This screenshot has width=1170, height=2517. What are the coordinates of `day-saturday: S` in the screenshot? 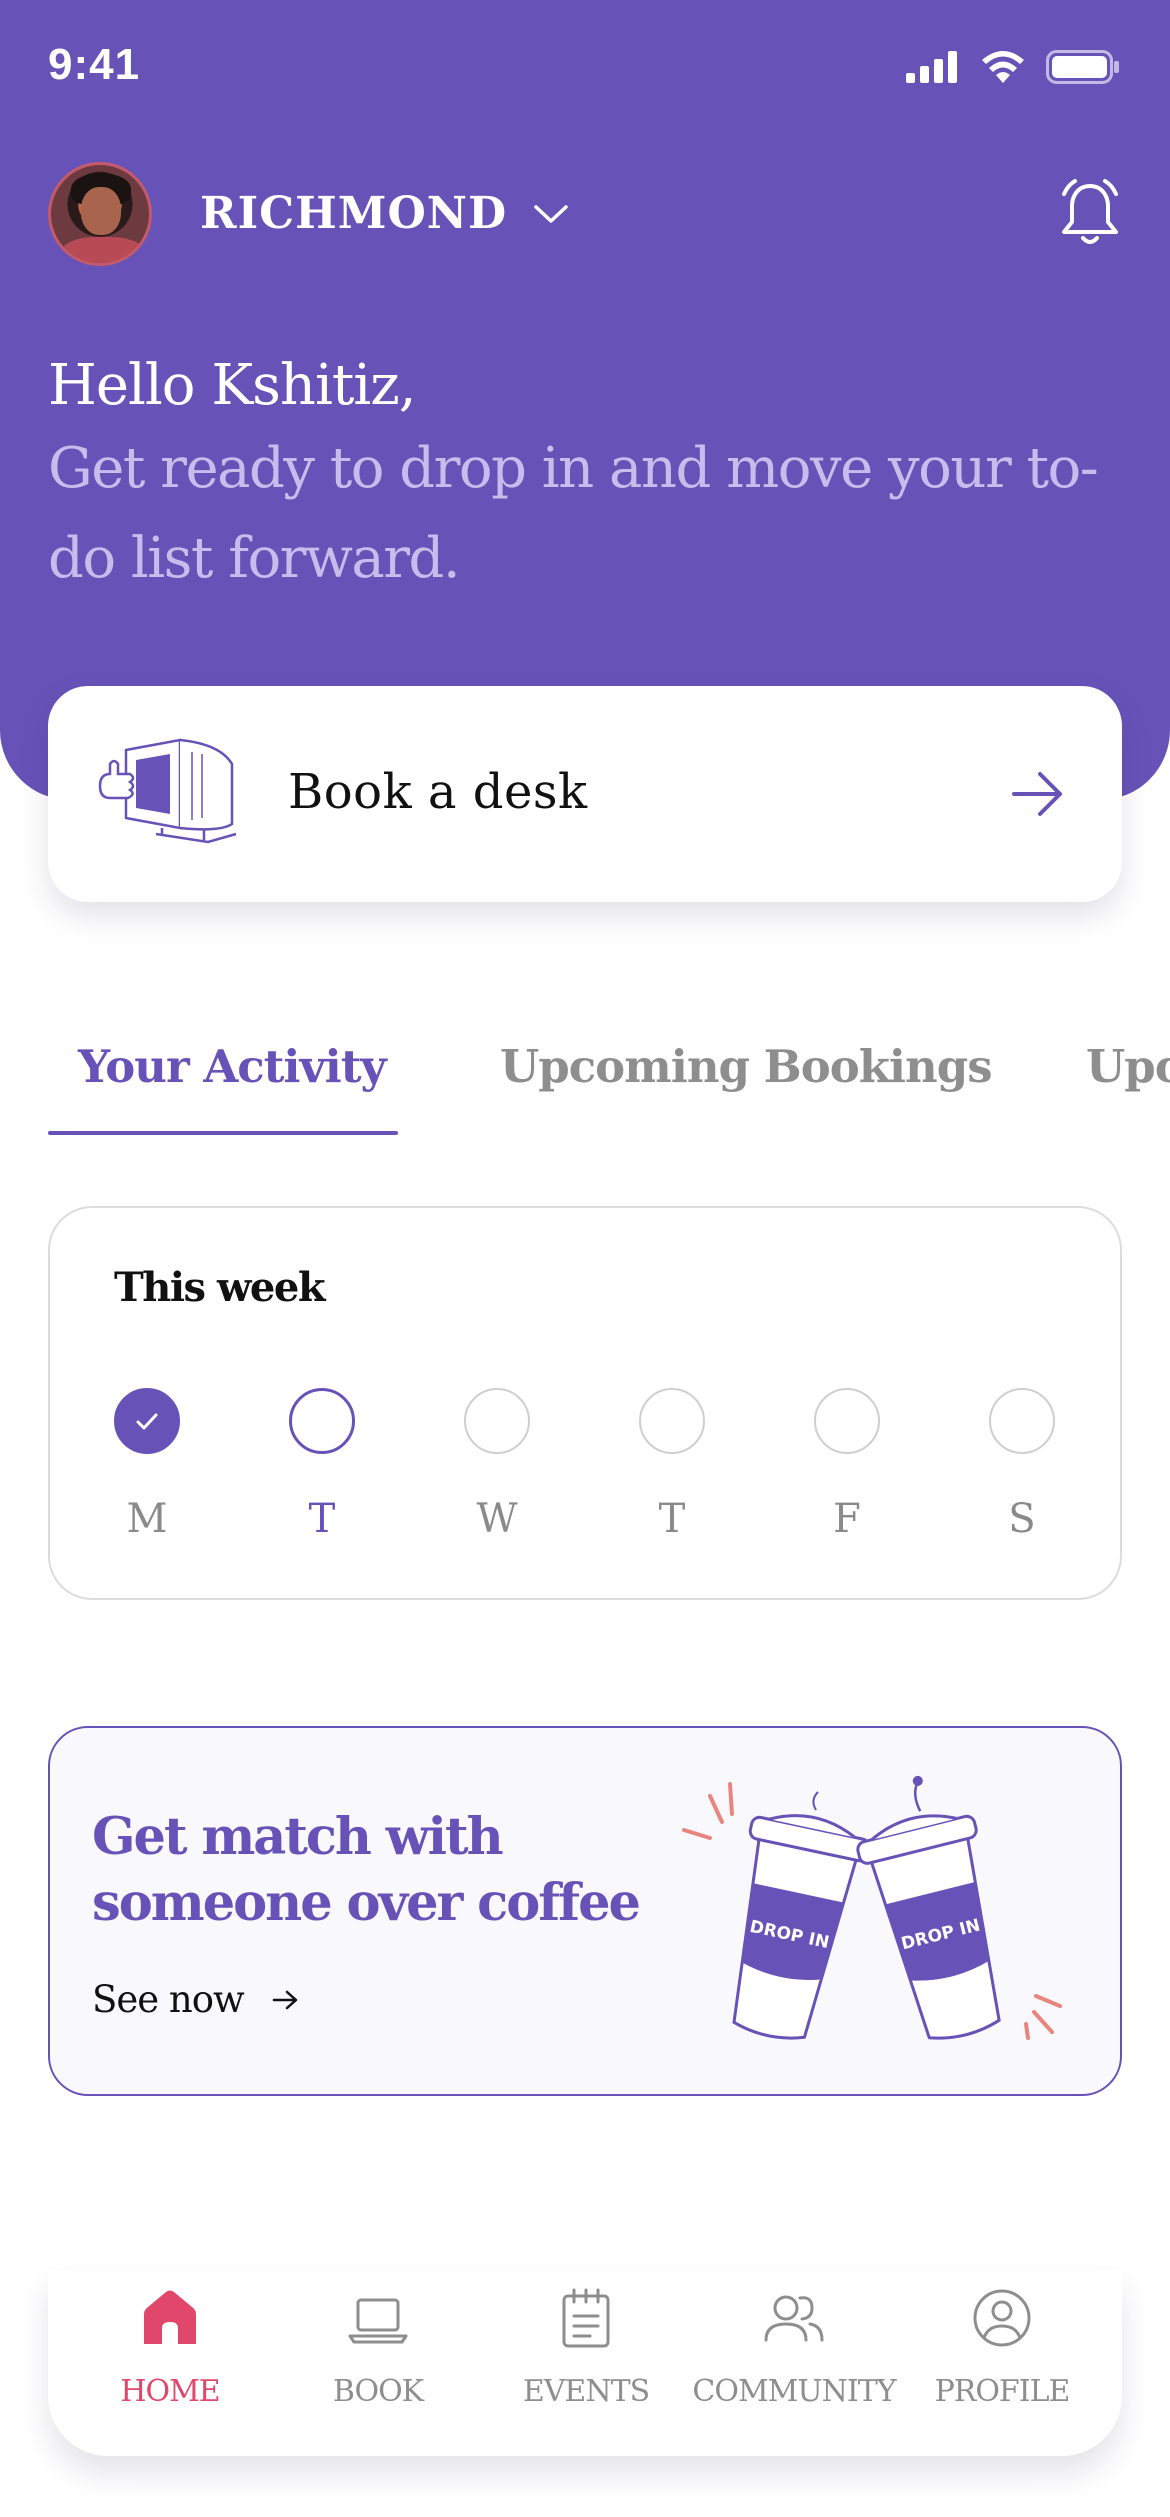 It's located at (1022, 1478).